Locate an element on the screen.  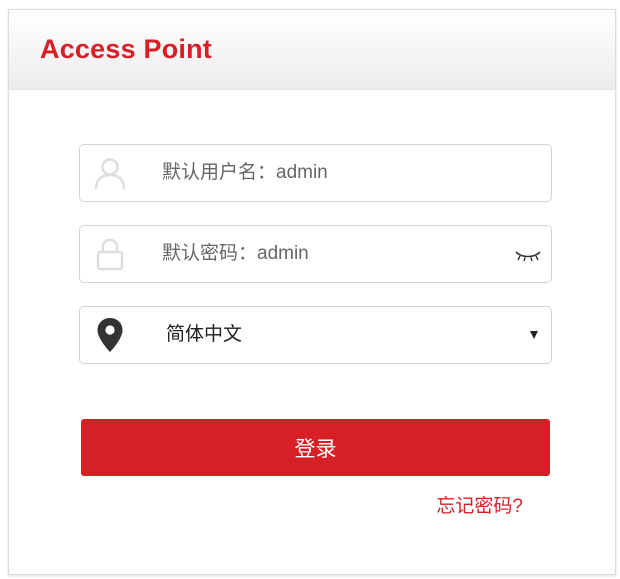
card-header: Access Point is located at coordinates (312, 50).